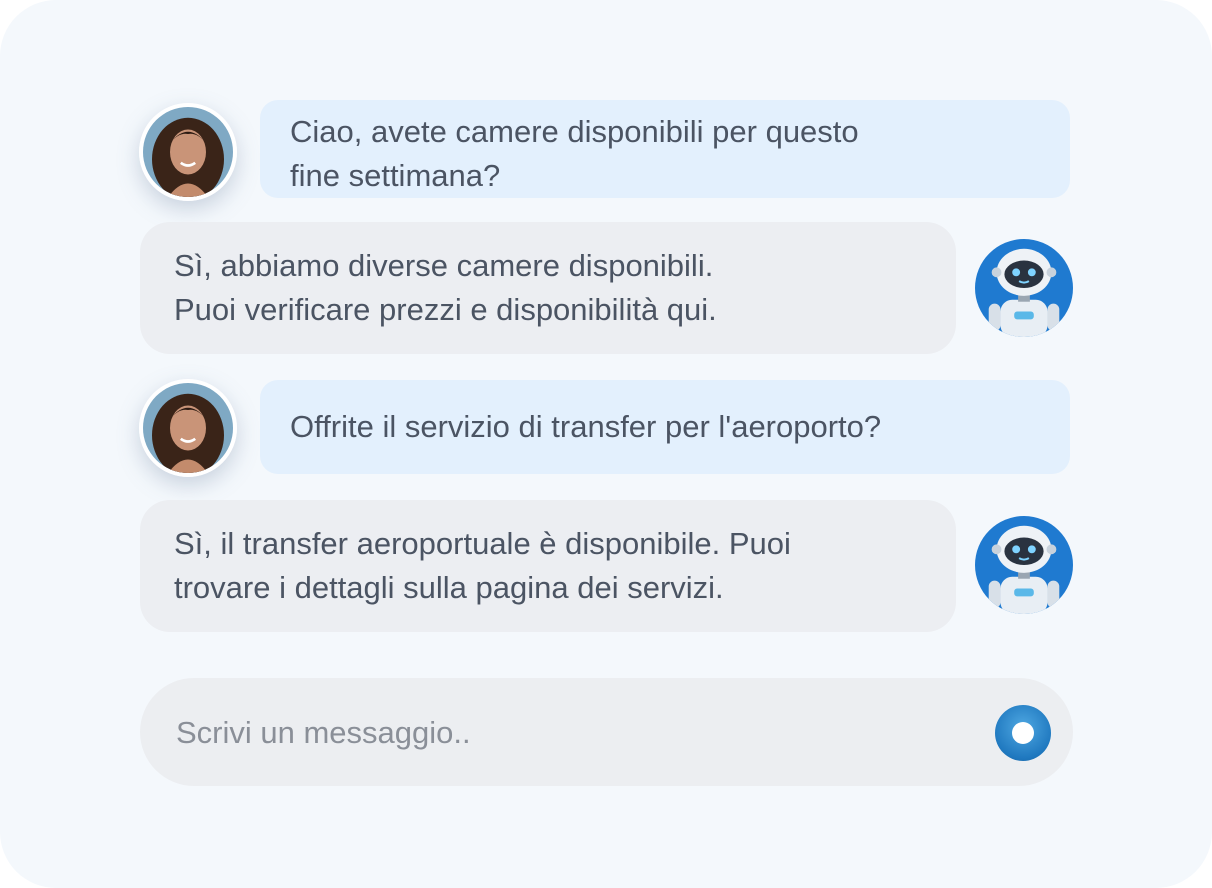 The height and width of the screenshot is (888, 1212). I want to click on send-button, so click(1023, 733).